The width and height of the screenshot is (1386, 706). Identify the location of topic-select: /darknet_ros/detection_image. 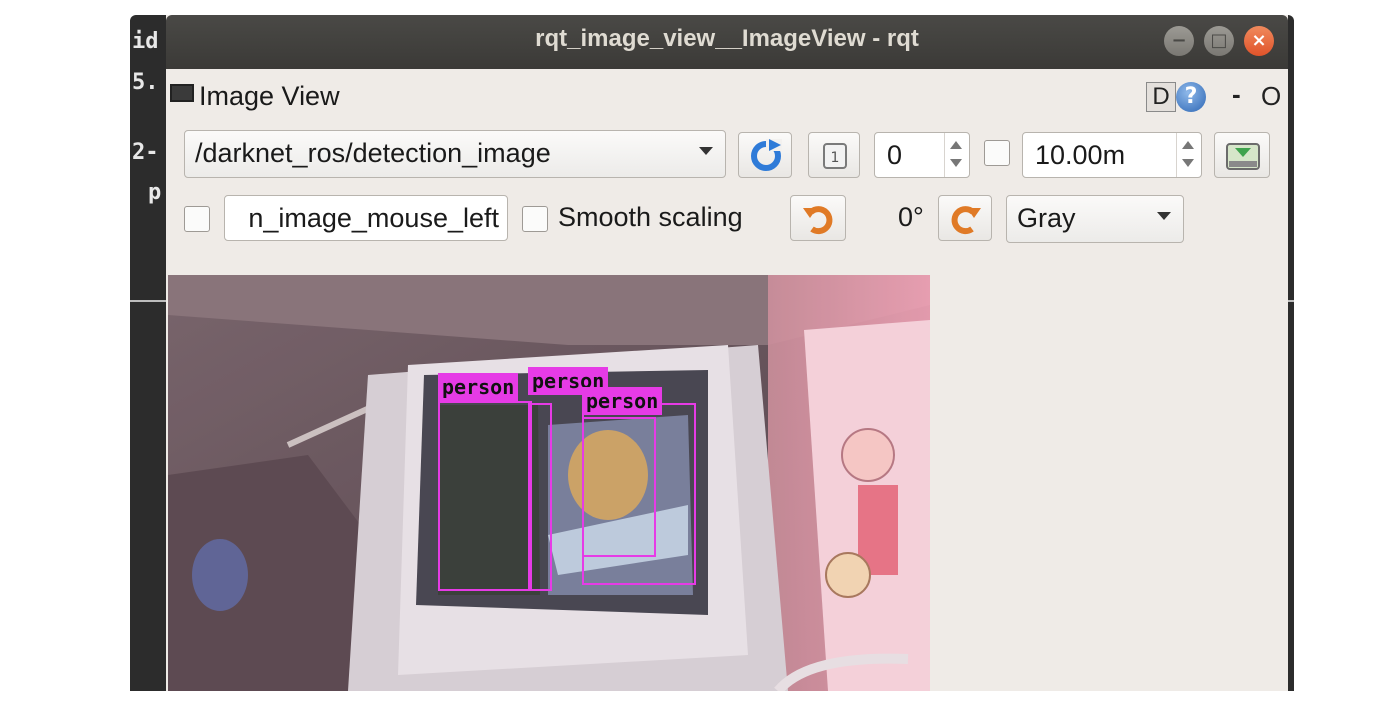
(455, 154).